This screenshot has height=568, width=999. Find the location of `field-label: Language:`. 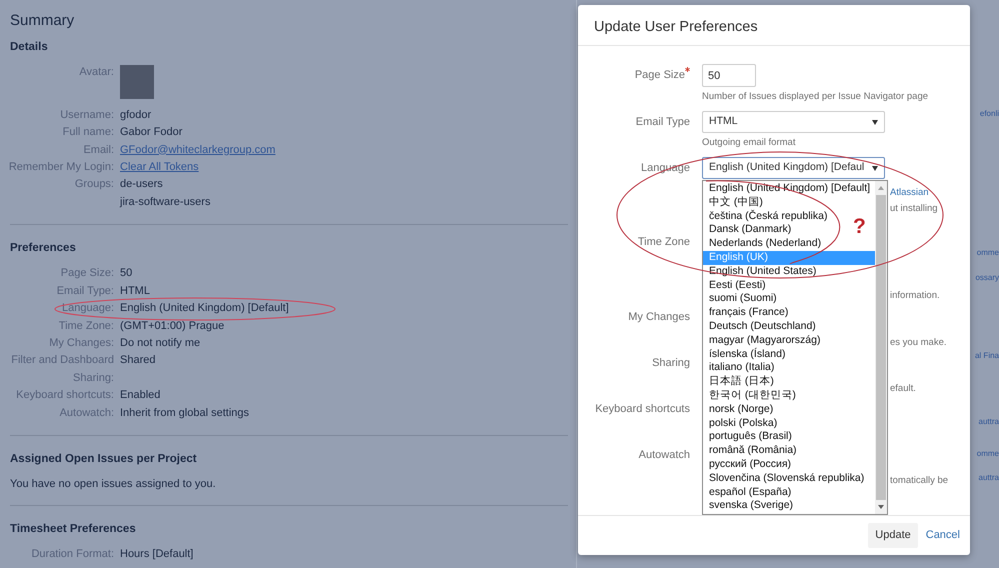

field-label: Language: is located at coordinates (88, 308).